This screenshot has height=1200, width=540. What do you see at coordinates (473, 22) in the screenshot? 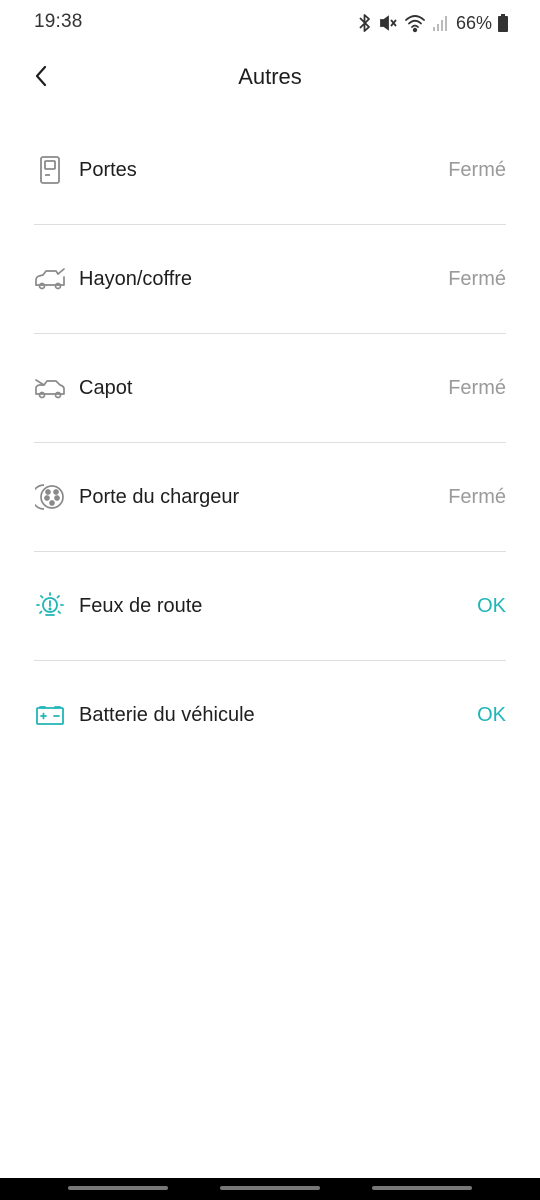
I see `battery-percent: 66%` at bounding box center [473, 22].